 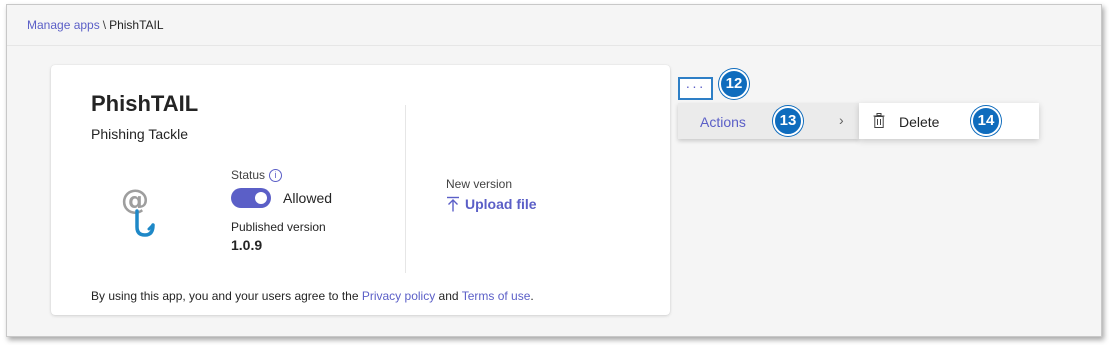 What do you see at coordinates (145, 103) in the screenshot?
I see `app-title: PhishTAIL` at bounding box center [145, 103].